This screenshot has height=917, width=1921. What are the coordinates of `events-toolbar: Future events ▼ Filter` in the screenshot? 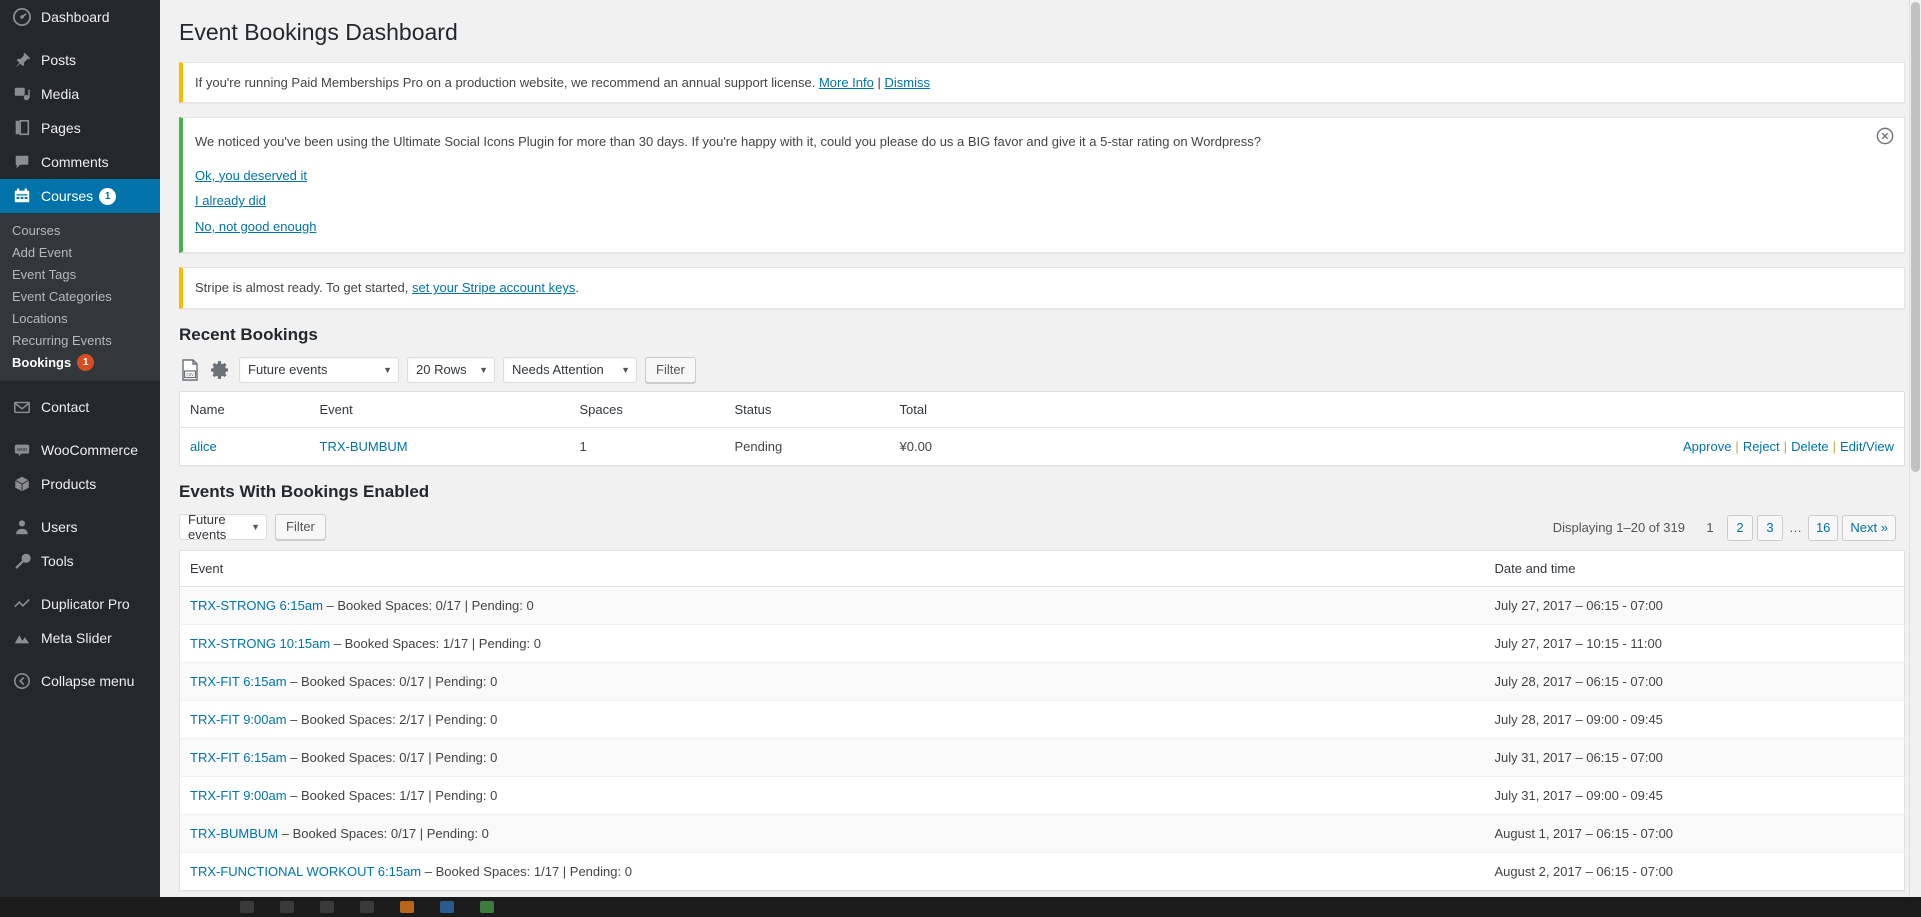 It's located at (252, 527).